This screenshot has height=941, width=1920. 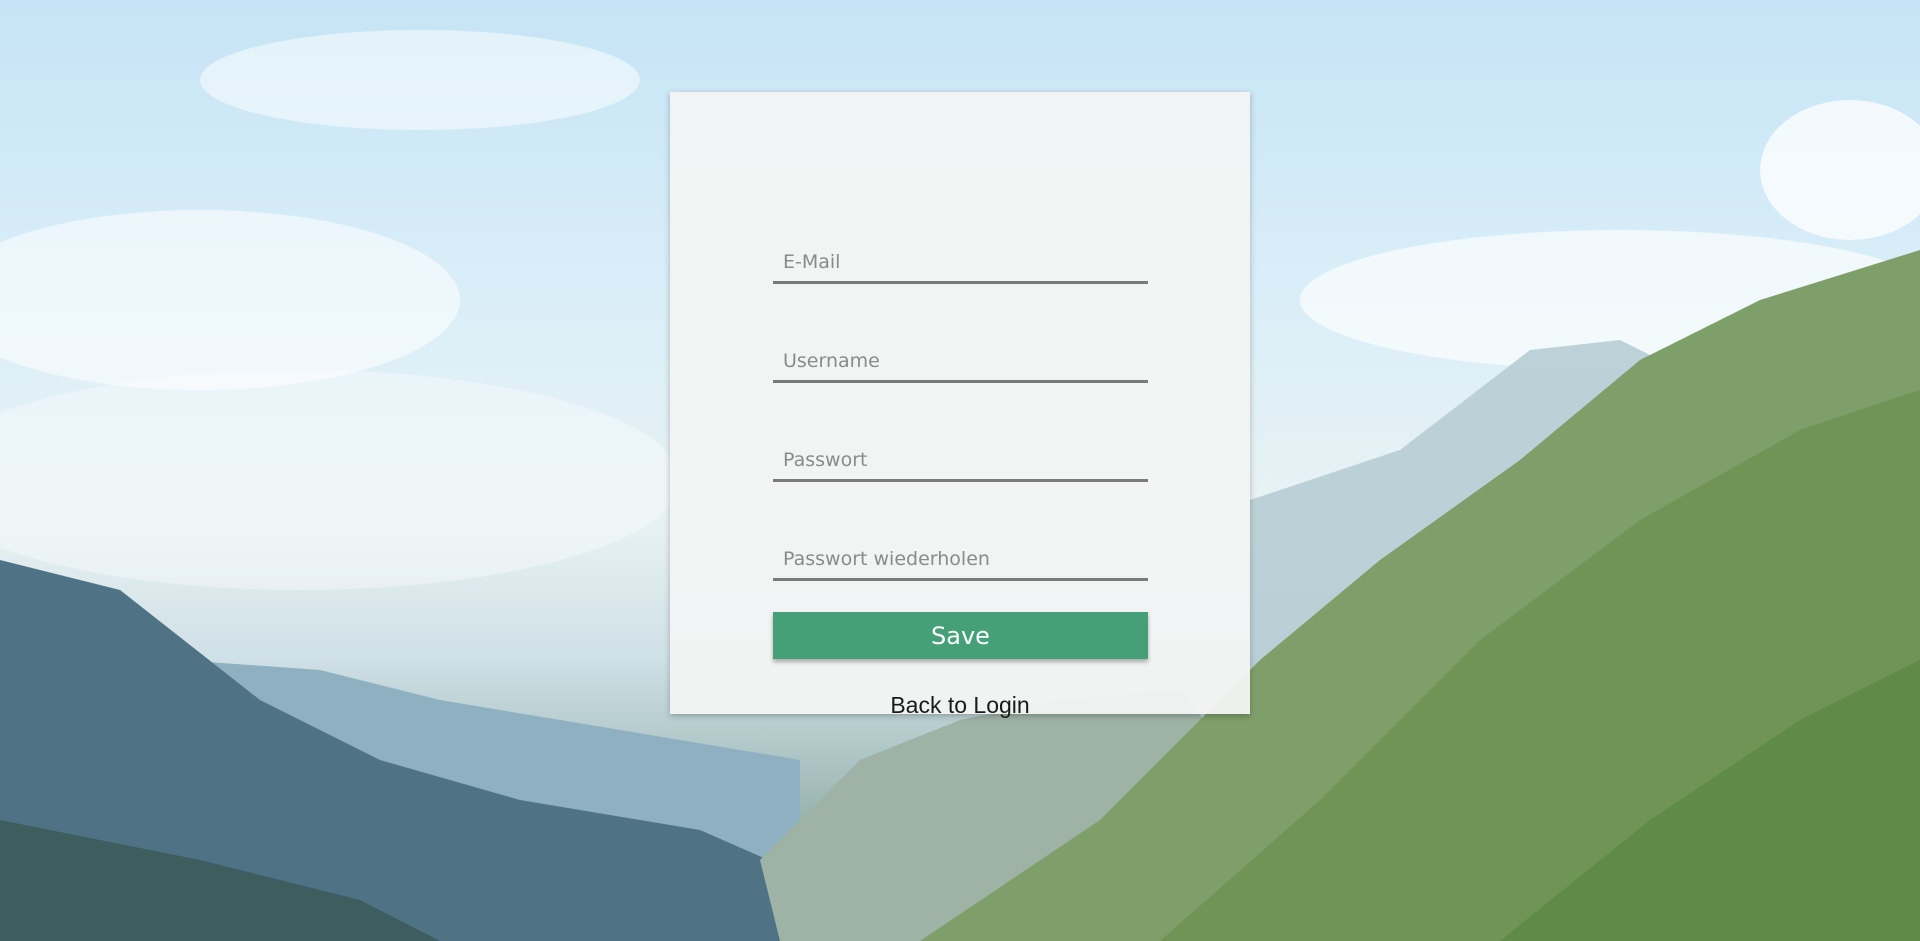 I want to click on back-to-login-link: Back to Login, so click(x=960, y=705).